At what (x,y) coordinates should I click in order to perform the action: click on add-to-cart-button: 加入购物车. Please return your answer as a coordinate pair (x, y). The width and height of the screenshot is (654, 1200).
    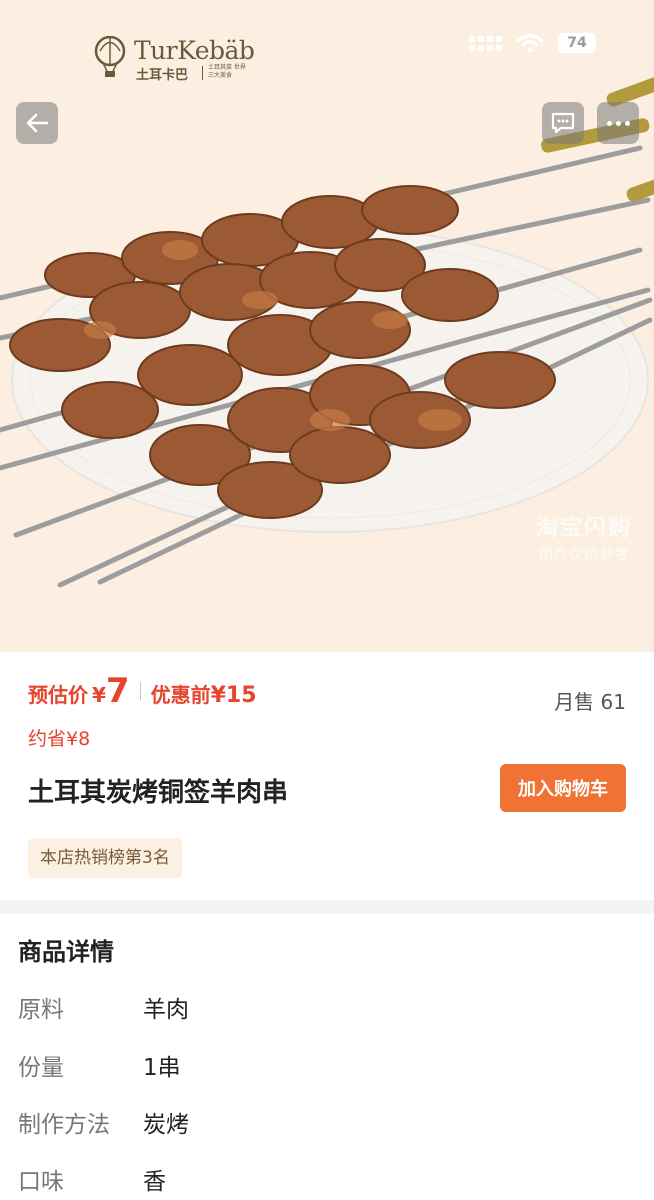
    Looking at the image, I should click on (563, 788).